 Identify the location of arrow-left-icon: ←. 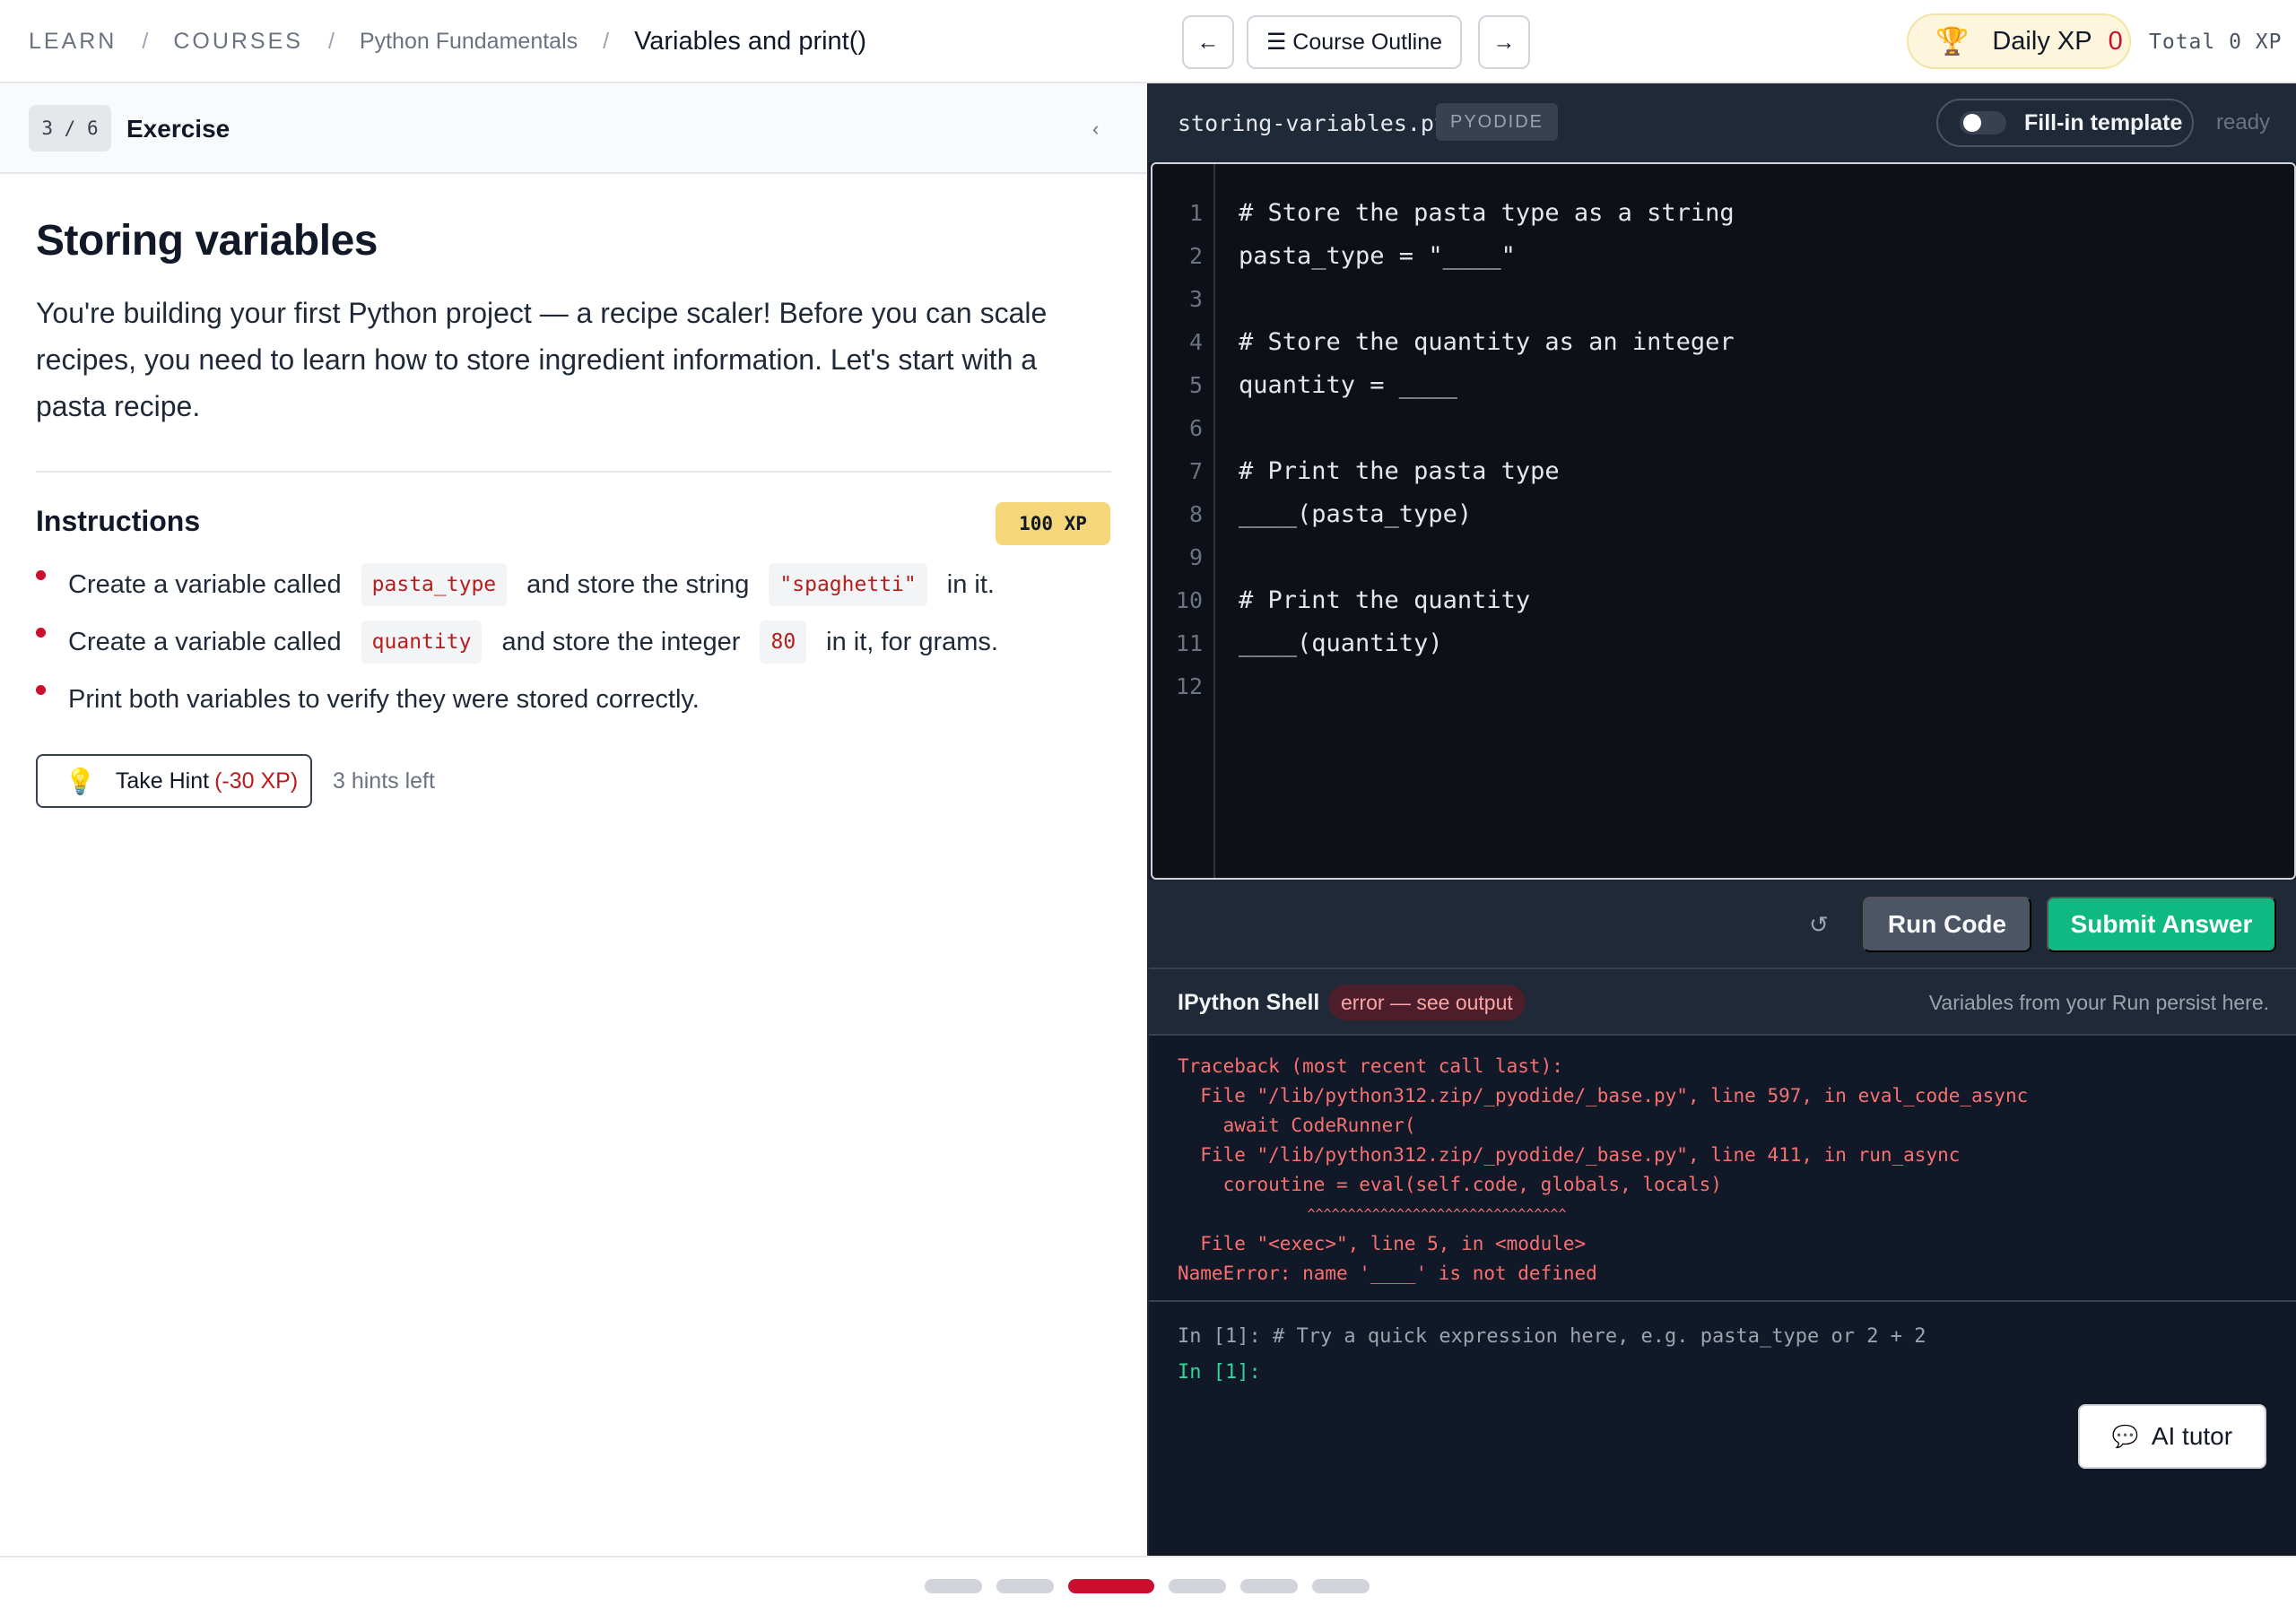
(1208, 42).